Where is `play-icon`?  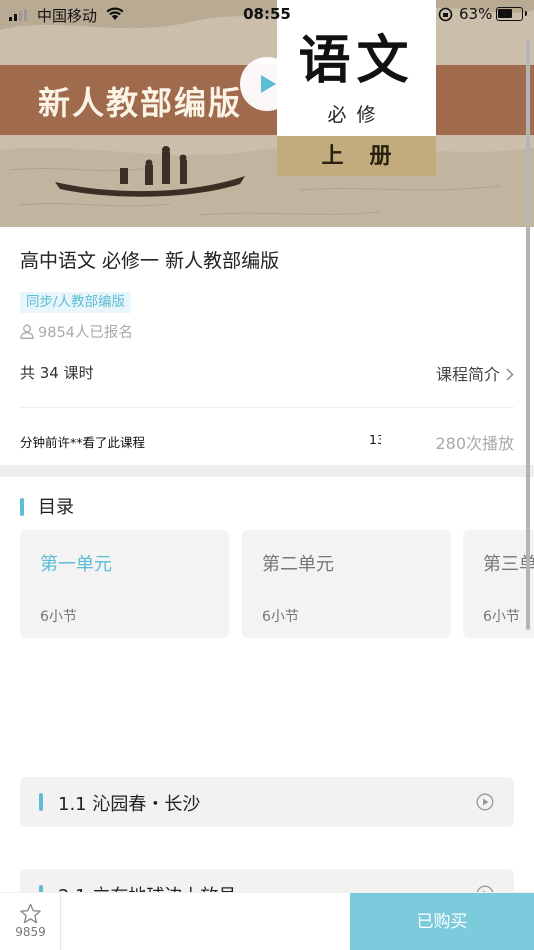 play-icon is located at coordinates (268, 84).